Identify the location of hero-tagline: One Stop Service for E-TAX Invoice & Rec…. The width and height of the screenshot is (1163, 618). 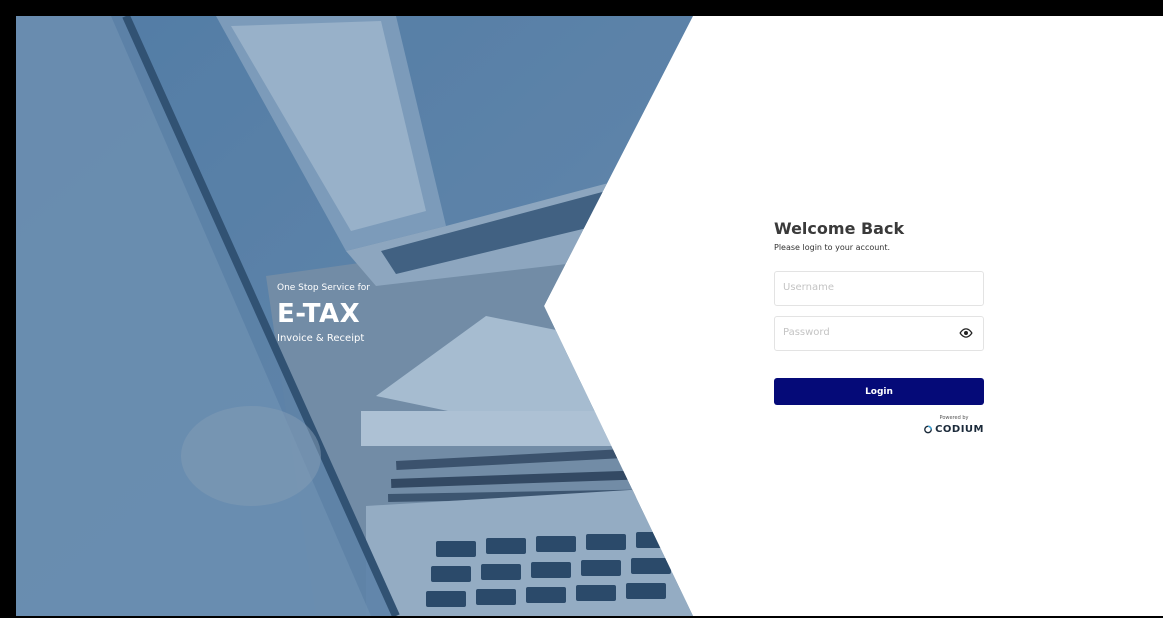
(347, 314).